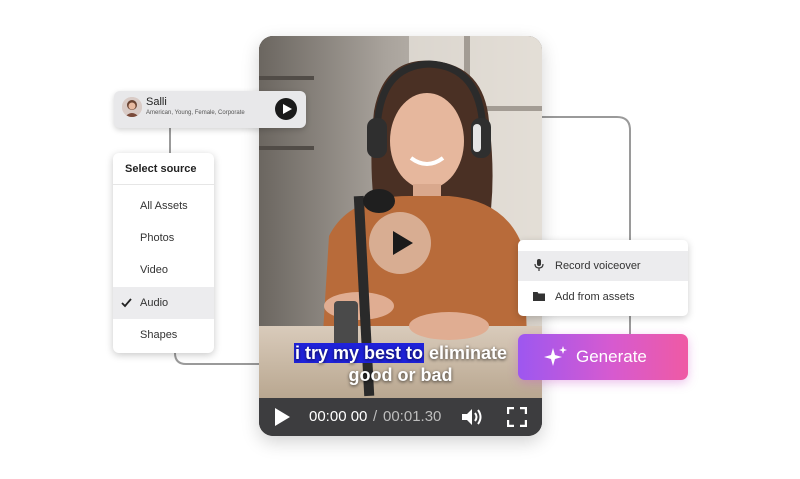  What do you see at coordinates (163, 238) in the screenshot?
I see `source-item-photos: Photos` at bounding box center [163, 238].